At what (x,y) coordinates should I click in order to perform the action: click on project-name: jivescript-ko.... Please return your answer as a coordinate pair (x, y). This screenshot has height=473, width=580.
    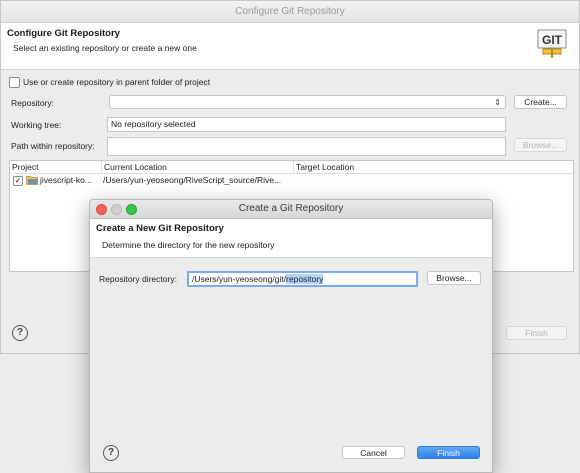
    Looking at the image, I should click on (66, 180).